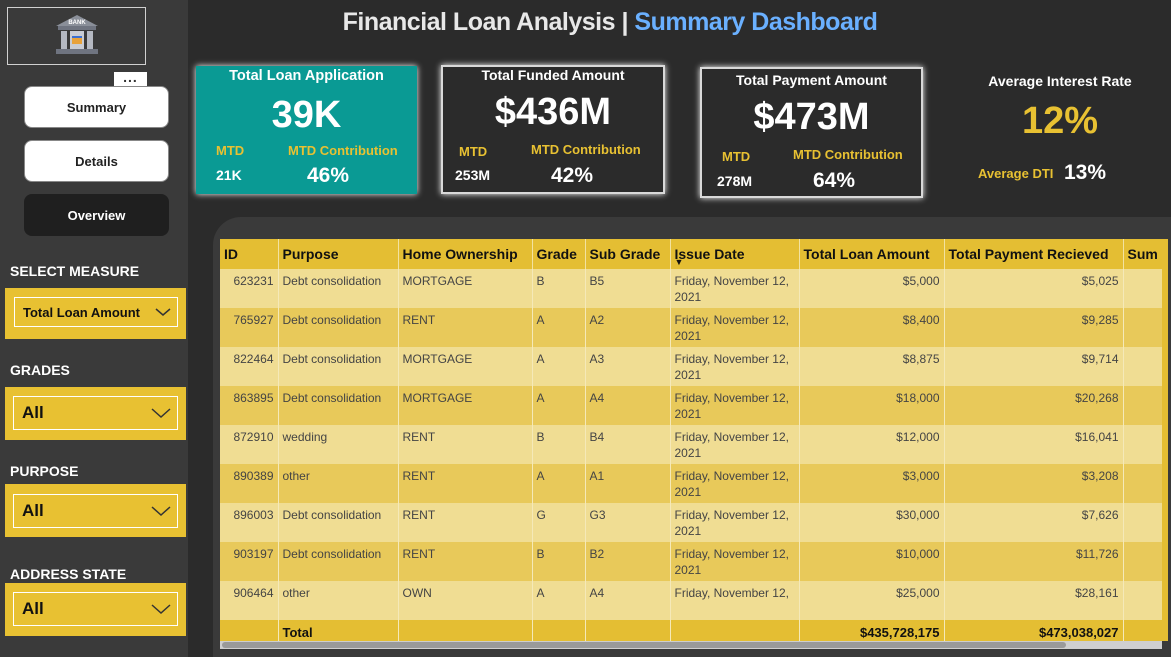  I want to click on cell-total-loan-amount: $18,000, so click(872, 405).